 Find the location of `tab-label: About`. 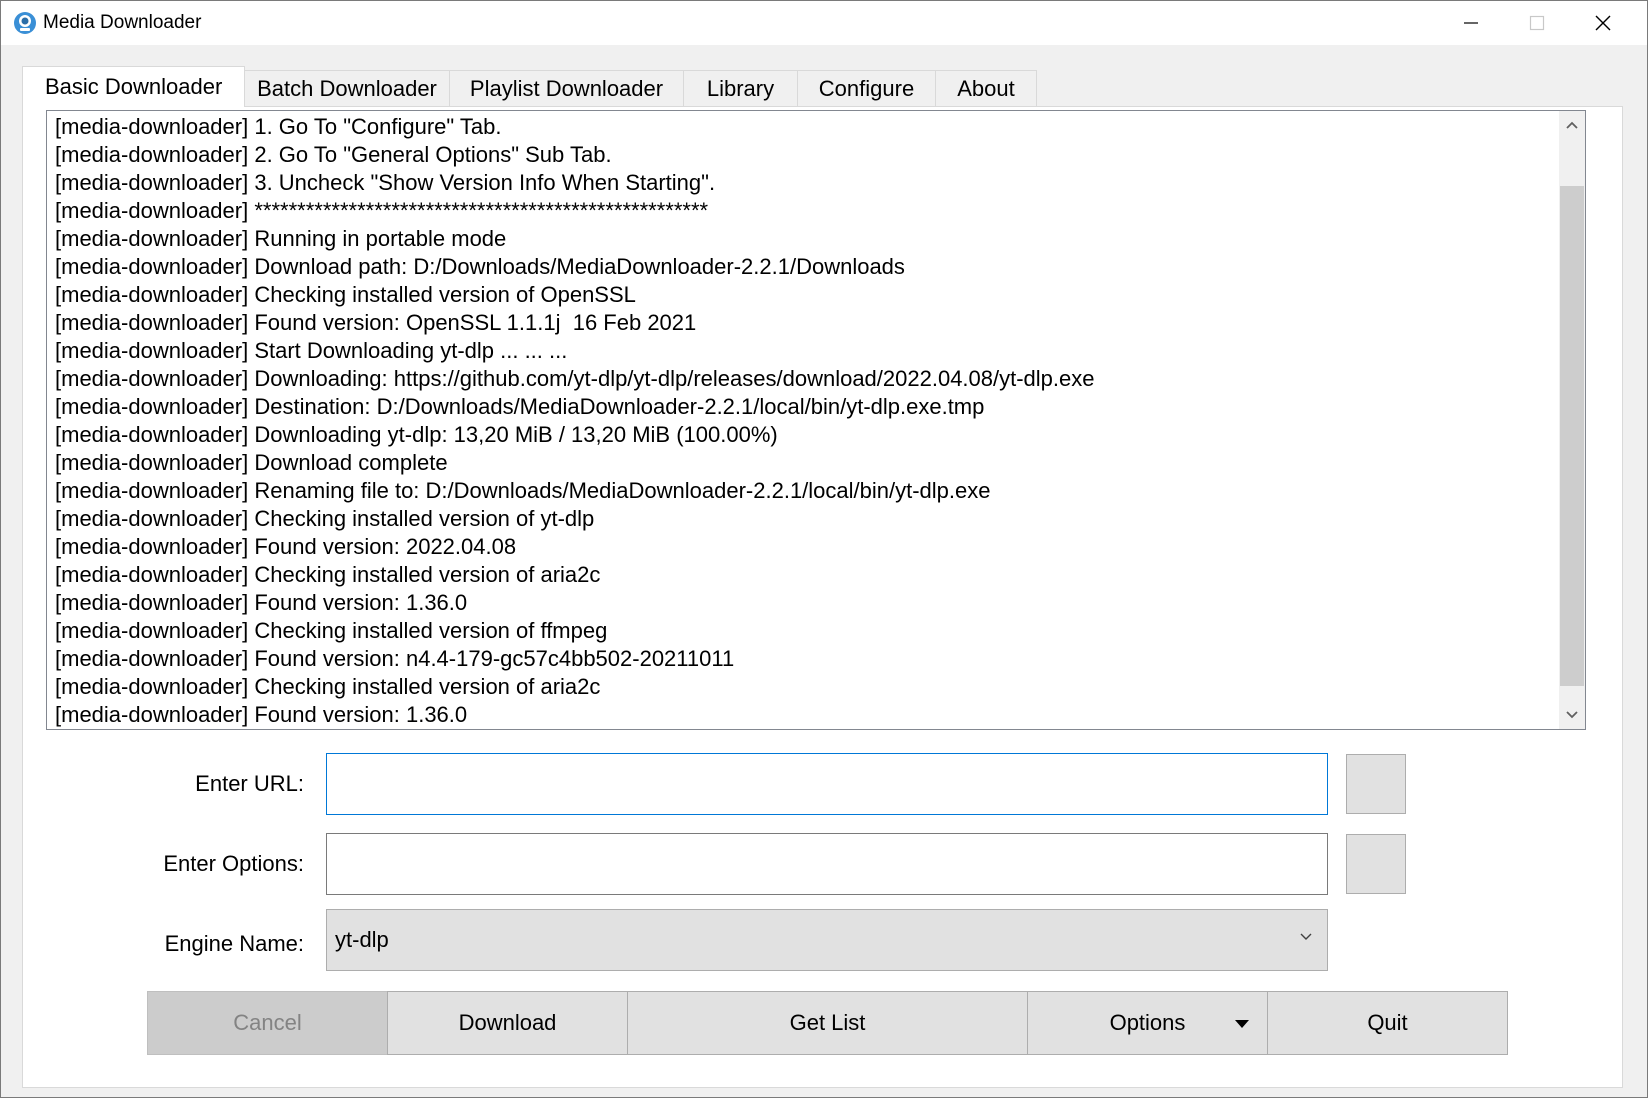

tab-label: About is located at coordinates (986, 88).